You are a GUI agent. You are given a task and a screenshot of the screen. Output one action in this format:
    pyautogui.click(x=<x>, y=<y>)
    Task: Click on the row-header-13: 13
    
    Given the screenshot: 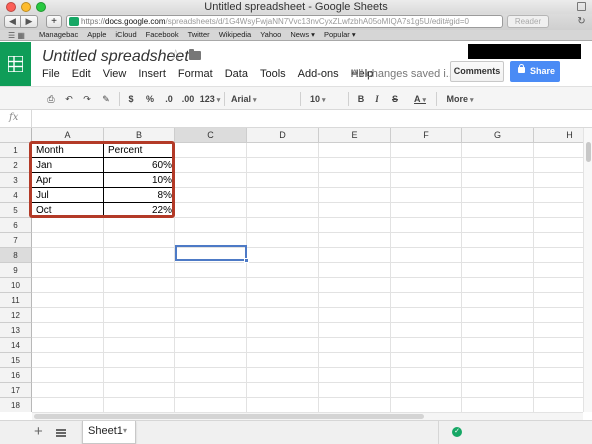 What is the action you would take?
    pyautogui.click(x=16, y=330)
    